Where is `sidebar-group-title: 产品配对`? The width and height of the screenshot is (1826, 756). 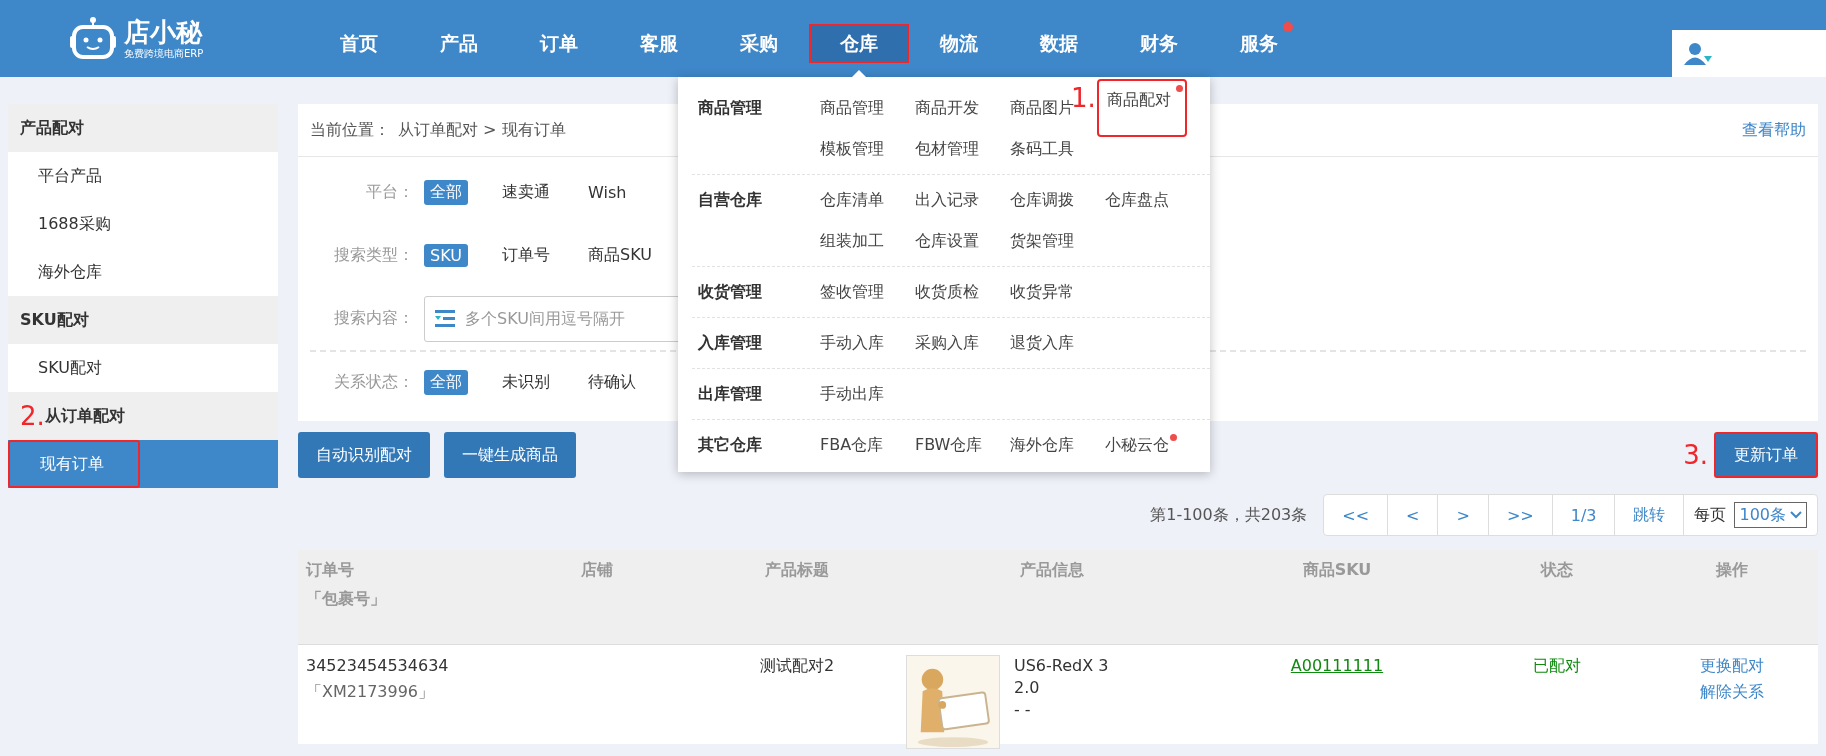 sidebar-group-title: 产品配对 is located at coordinates (52, 128).